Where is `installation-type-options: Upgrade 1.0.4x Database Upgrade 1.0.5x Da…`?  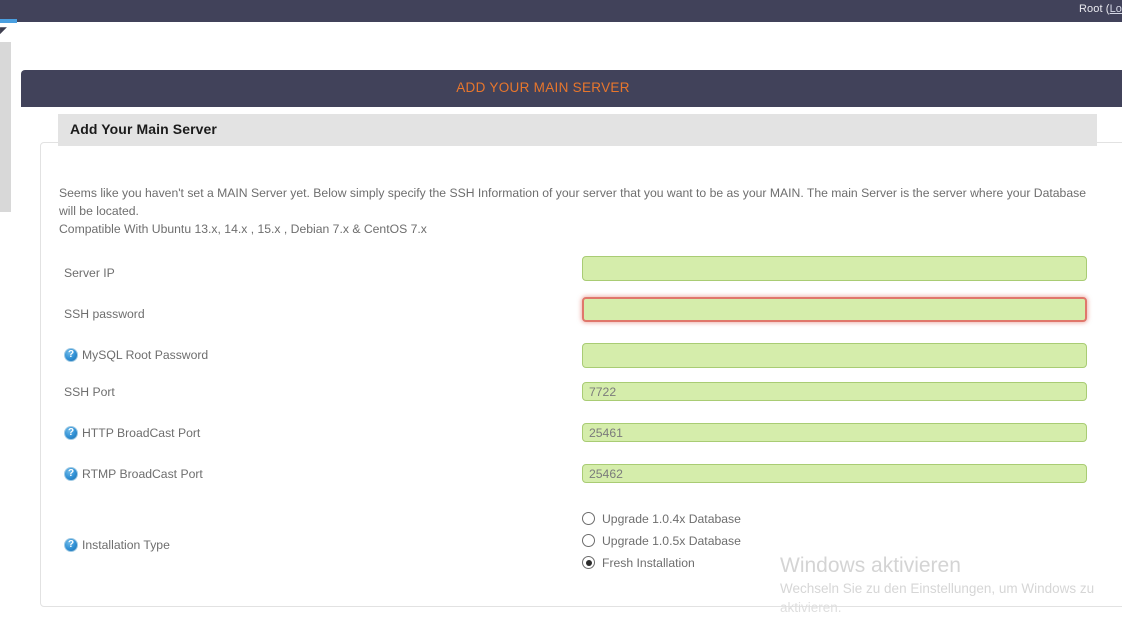
installation-type-options: Upgrade 1.0.4x Database Upgrade 1.0.5x Da… is located at coordinates (782, 541).